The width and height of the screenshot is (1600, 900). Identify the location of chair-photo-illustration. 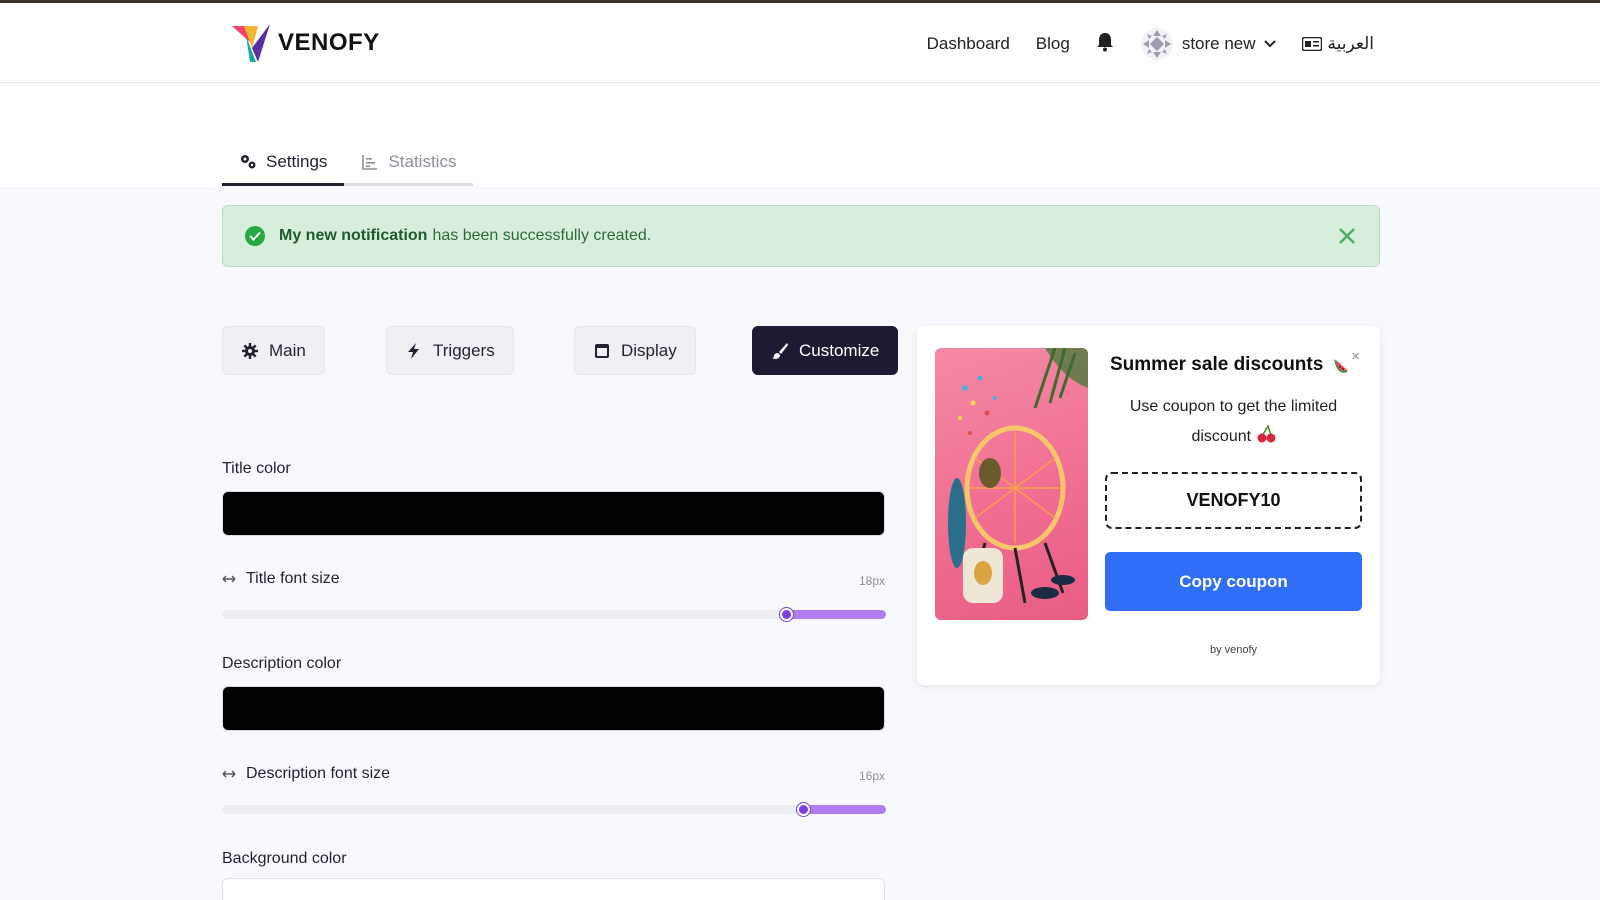
(1018, 476).